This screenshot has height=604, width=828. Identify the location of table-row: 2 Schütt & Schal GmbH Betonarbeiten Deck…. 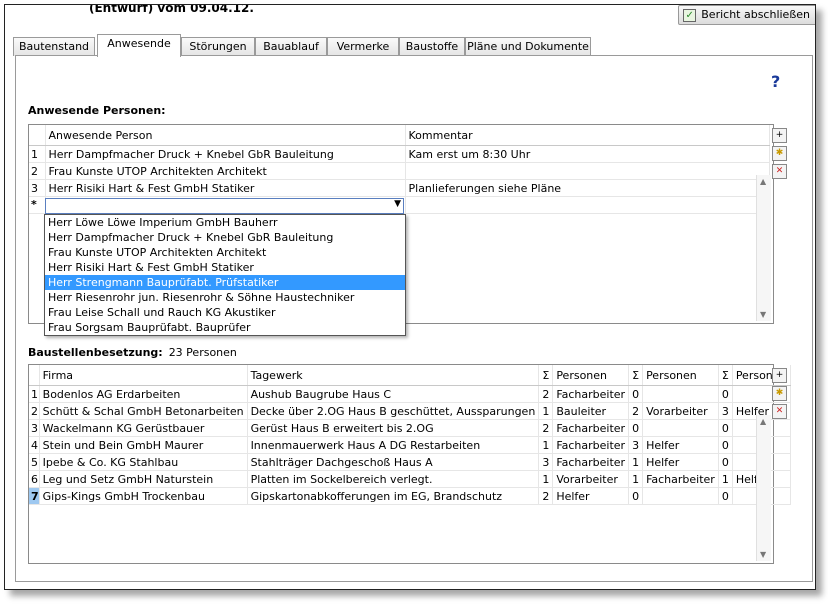
(410, 411).